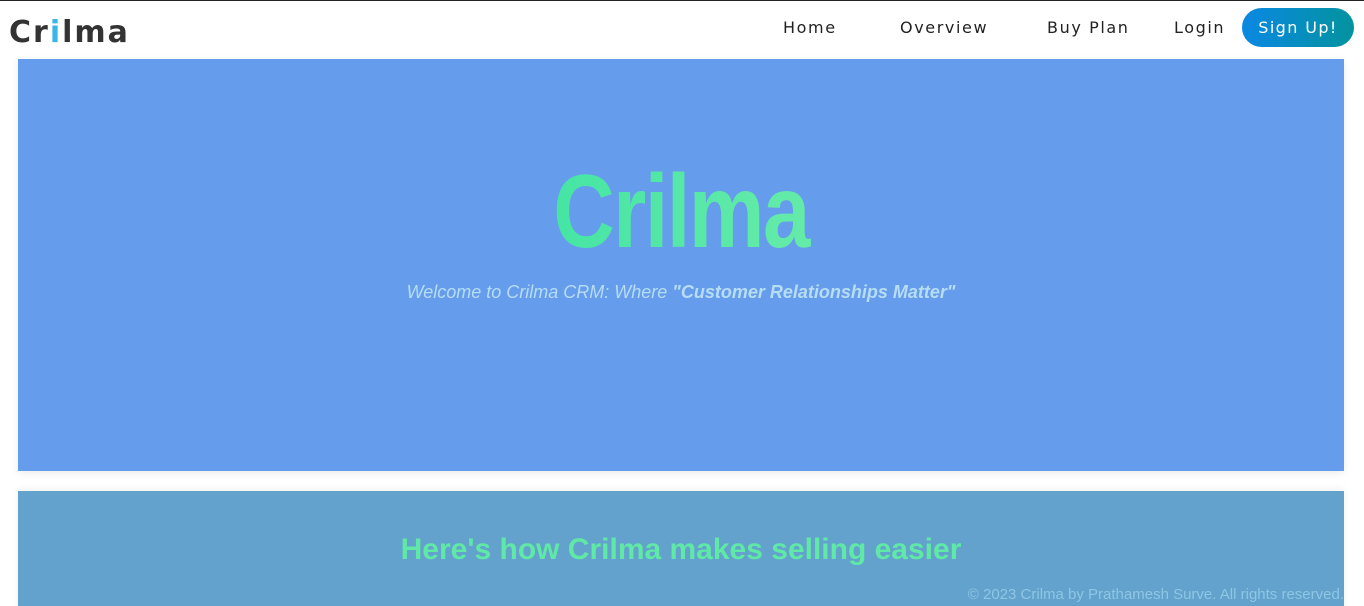 This screenshot has height=606, width=1364. What do you see at coordinates (29, 32) in the screenshot?
I see `logo-text-start: Cr` at bounding box center [29, 32].